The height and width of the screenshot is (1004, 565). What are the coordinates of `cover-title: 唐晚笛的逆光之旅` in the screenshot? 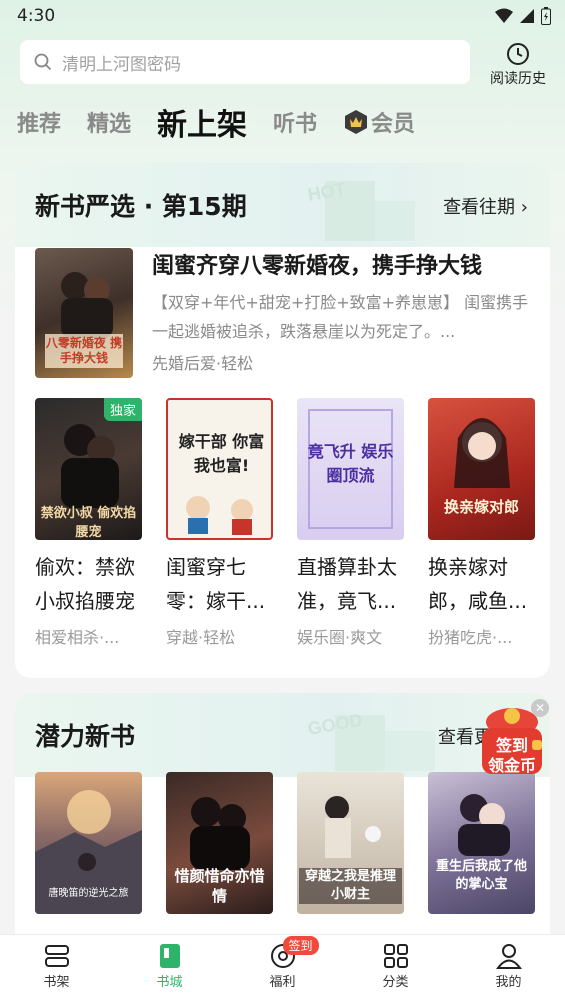 It's located at (88, 893).